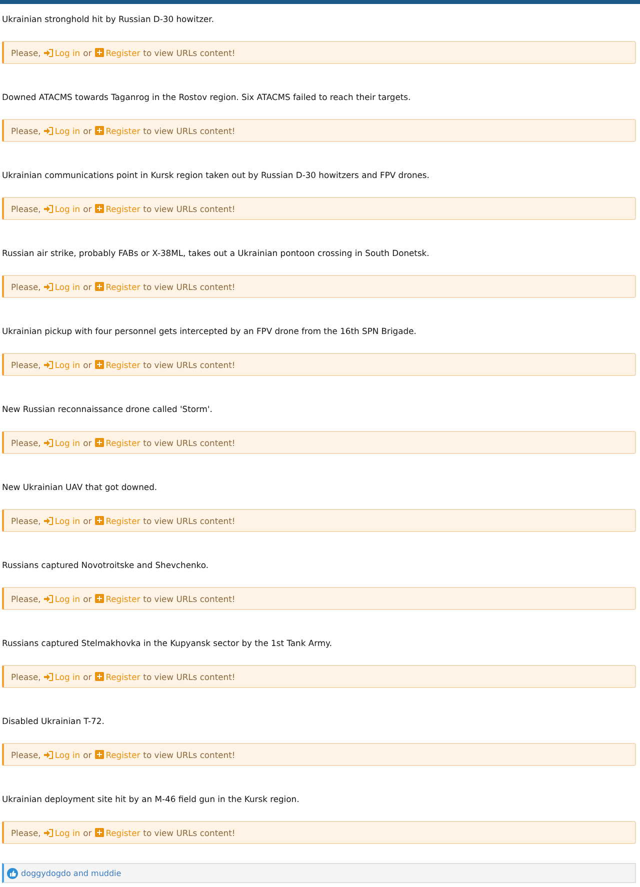  Describe the element at coordinates (216, 253) in the screenshot. I see `post-caption: Russian air strike, probably FABs or X-38ML, takes out a Ukrainian pontoon crossing in South Donetsk.` at that location.